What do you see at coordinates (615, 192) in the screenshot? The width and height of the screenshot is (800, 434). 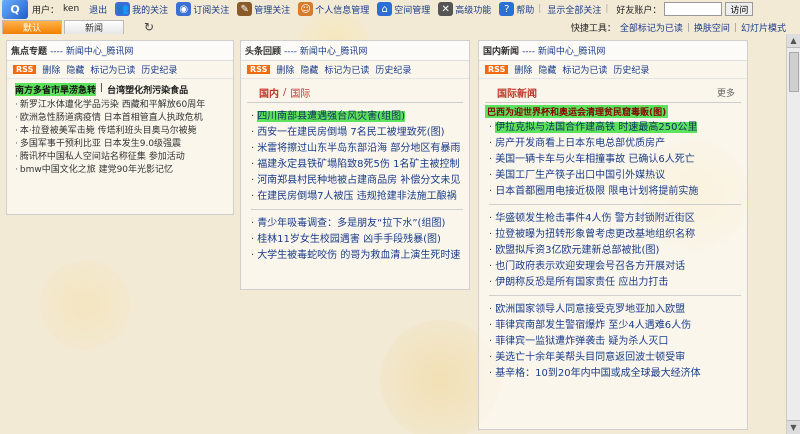 I see `news-item: 日本首都圈用电接近极限 限电计划将提前实施` at bounding box center [615, 192].